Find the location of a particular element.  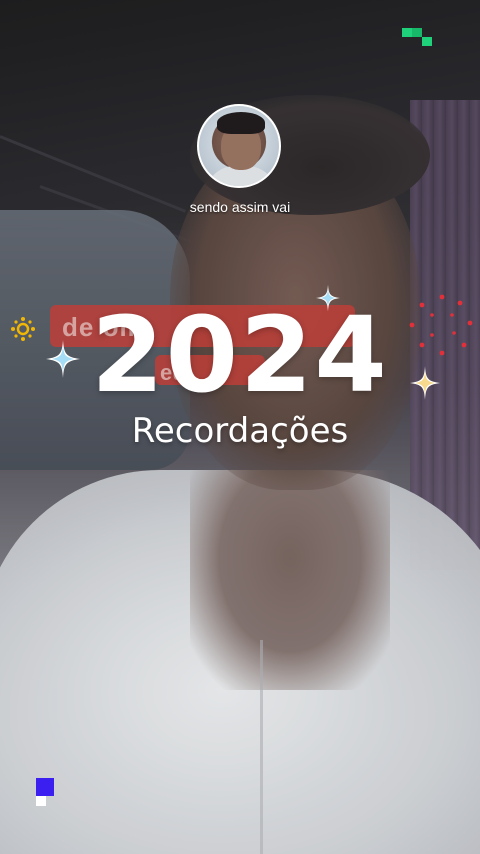

avatar is located at coordinates (239, 146).